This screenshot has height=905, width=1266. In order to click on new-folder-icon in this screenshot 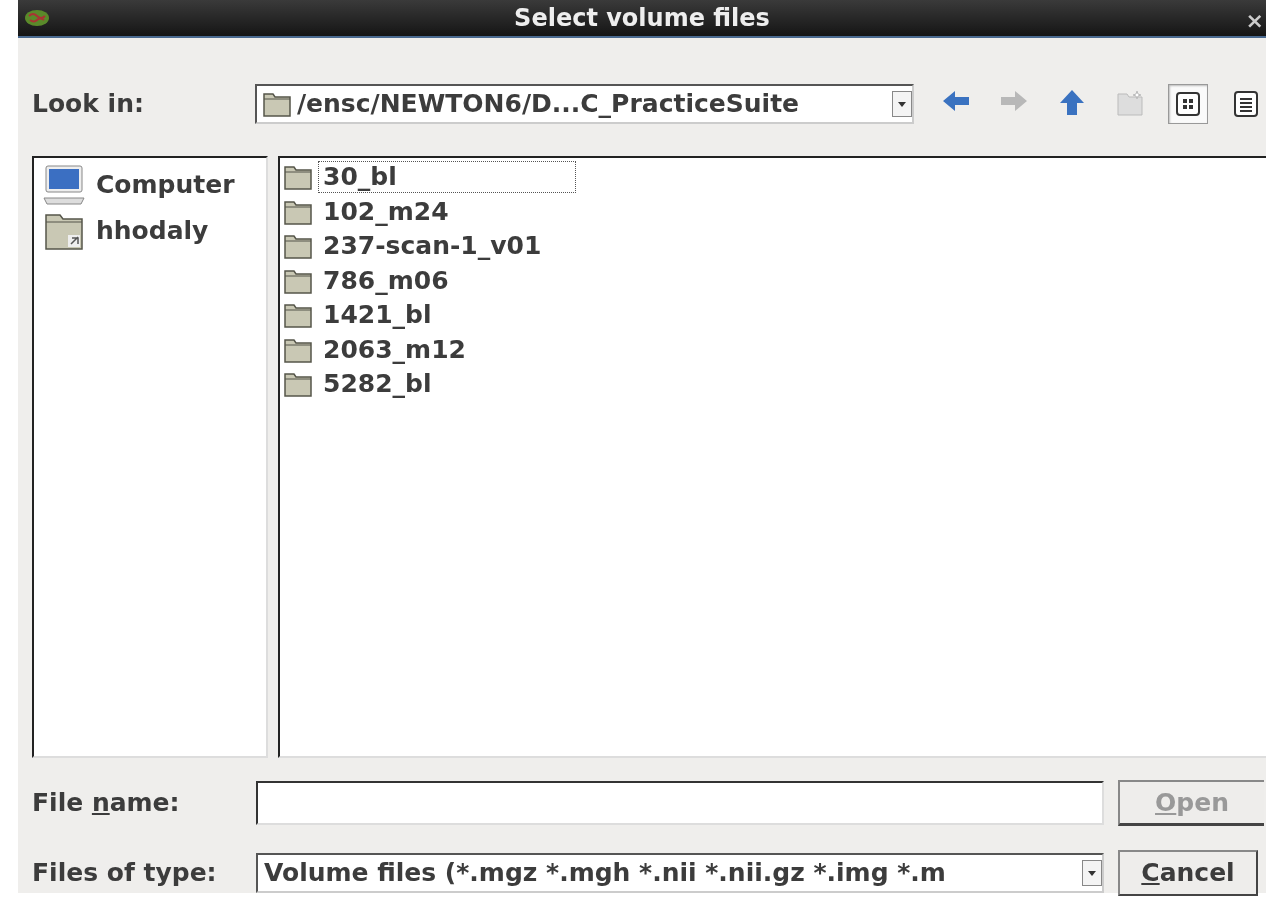, I will do `click(1130, 104)`.